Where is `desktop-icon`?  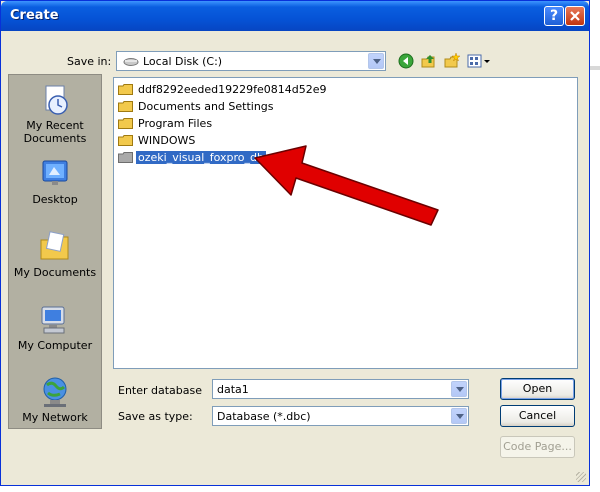 desktop-icon is located at coordinates (55, 174).